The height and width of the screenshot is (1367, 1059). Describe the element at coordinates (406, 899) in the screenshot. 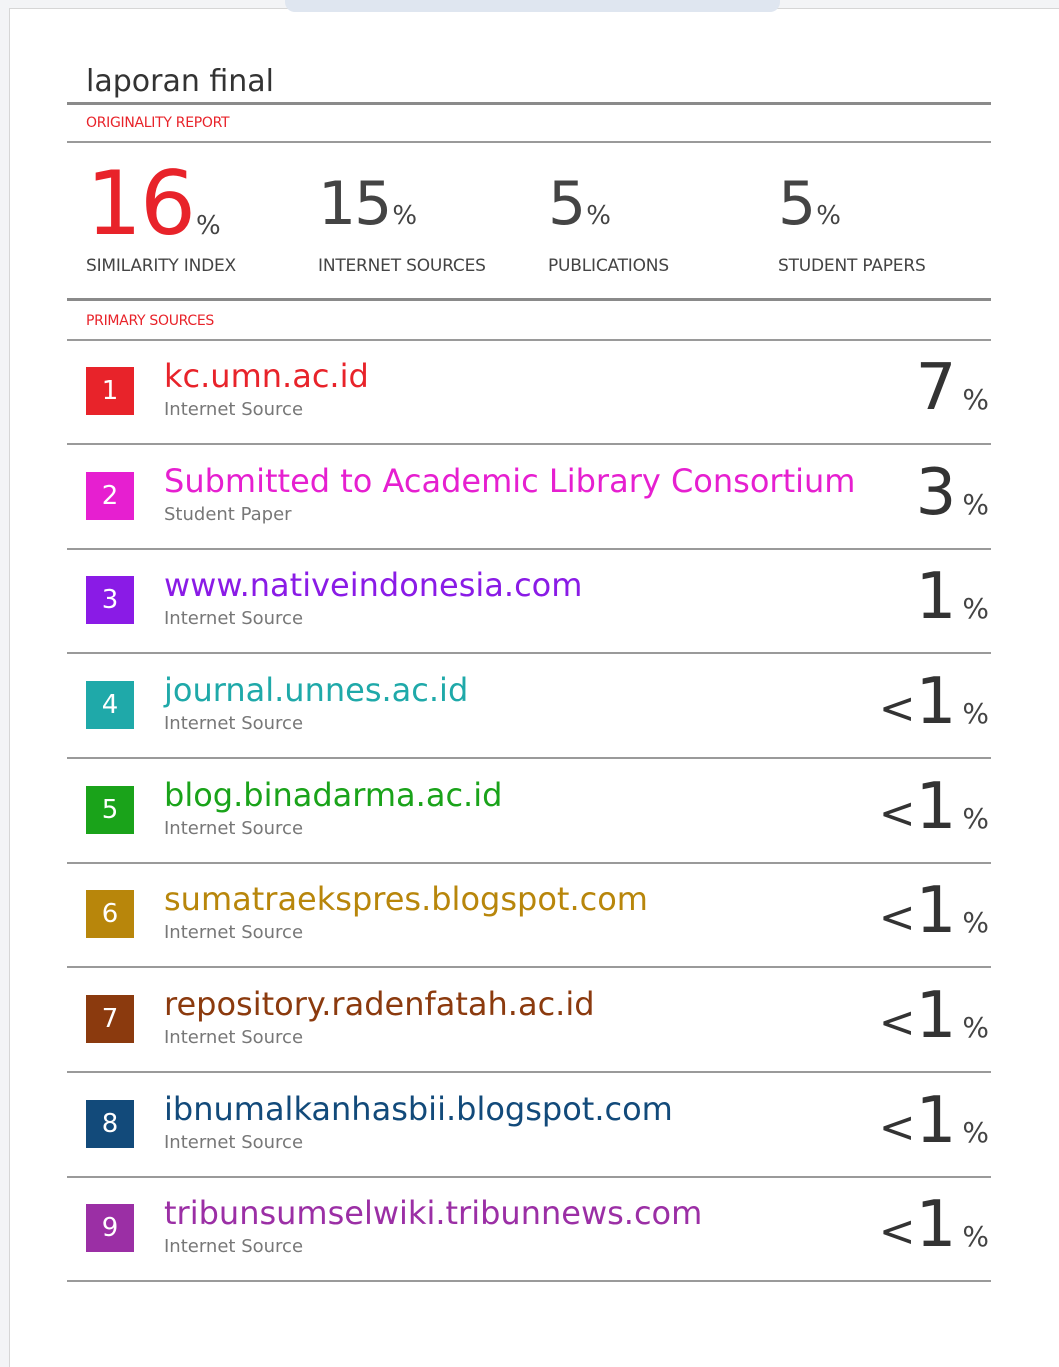

I see `source-name: sumatraekspres.blogspot.com` at that location.